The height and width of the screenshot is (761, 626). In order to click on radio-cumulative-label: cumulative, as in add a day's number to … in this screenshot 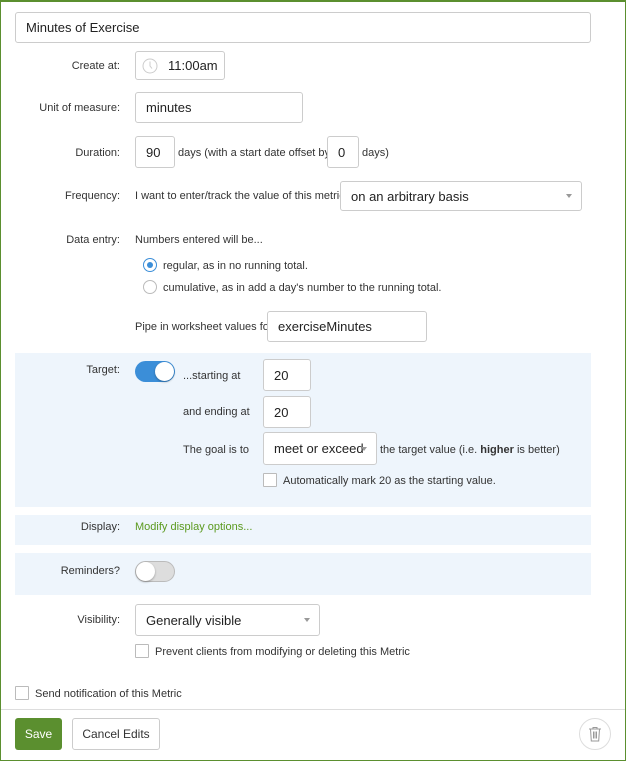, I will do `click(302, 288)`.